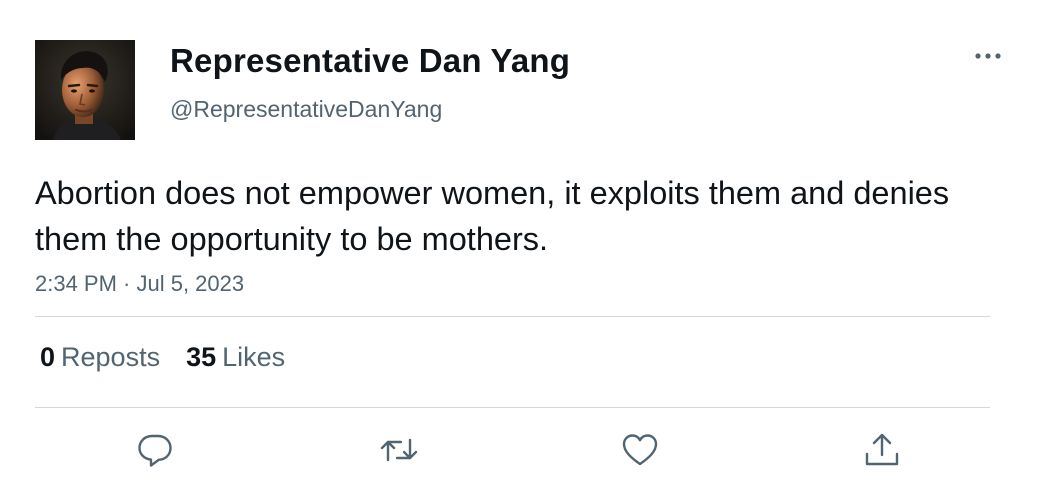  I want to click on more-icon, so click(988, 56).